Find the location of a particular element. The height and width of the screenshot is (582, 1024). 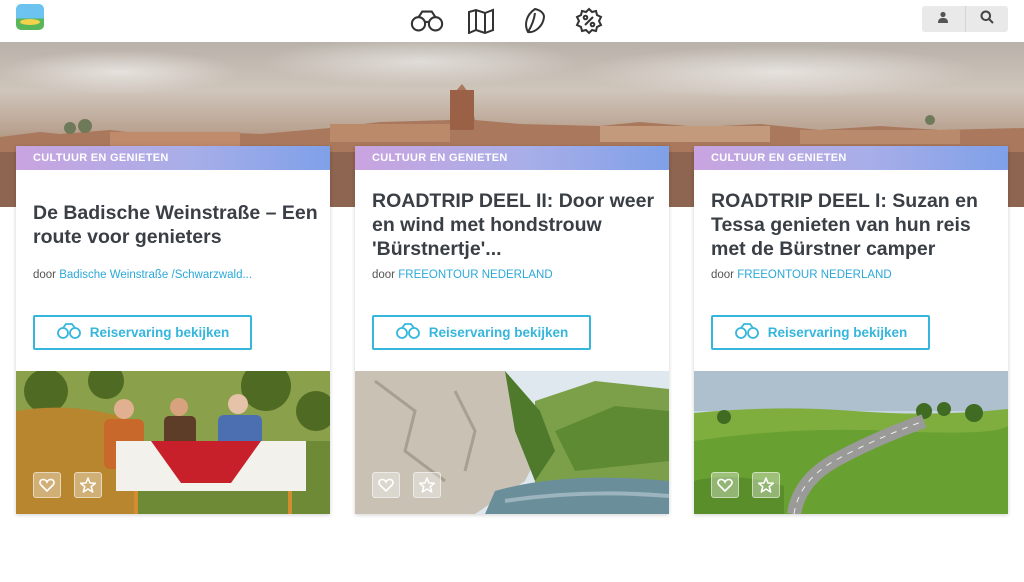

account-button is located at coordinates (944, 19).